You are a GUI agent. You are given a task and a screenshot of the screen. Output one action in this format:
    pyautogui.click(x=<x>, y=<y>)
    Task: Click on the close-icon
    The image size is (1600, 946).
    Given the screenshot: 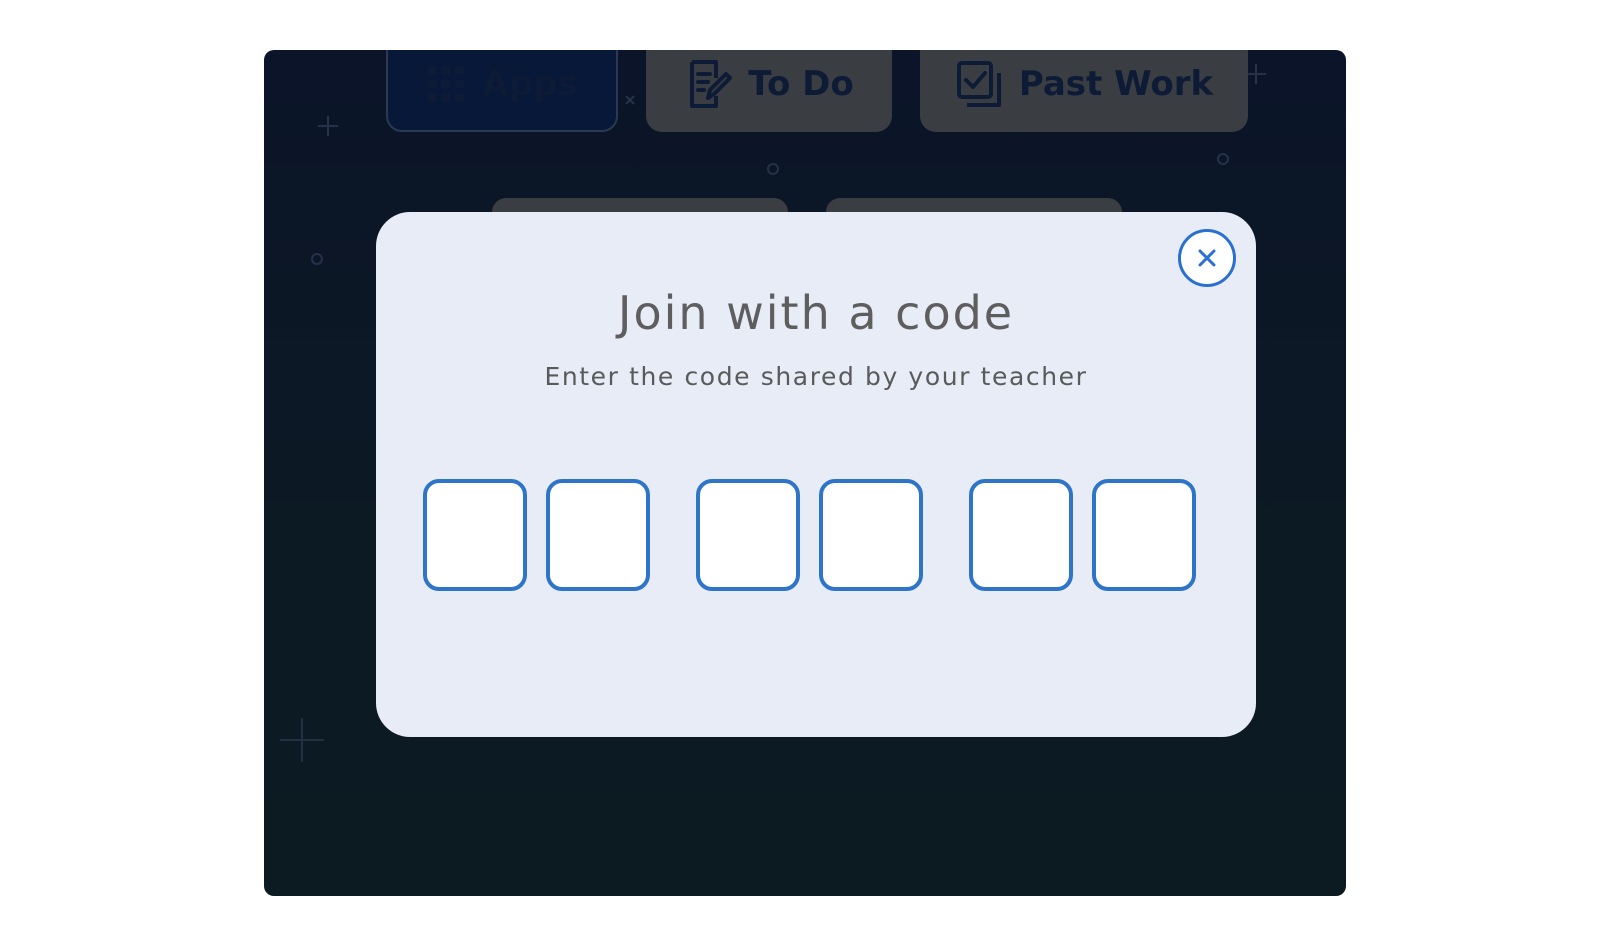 What is the action you would take?
    pyautogui.click(x=1207, y=258)
    